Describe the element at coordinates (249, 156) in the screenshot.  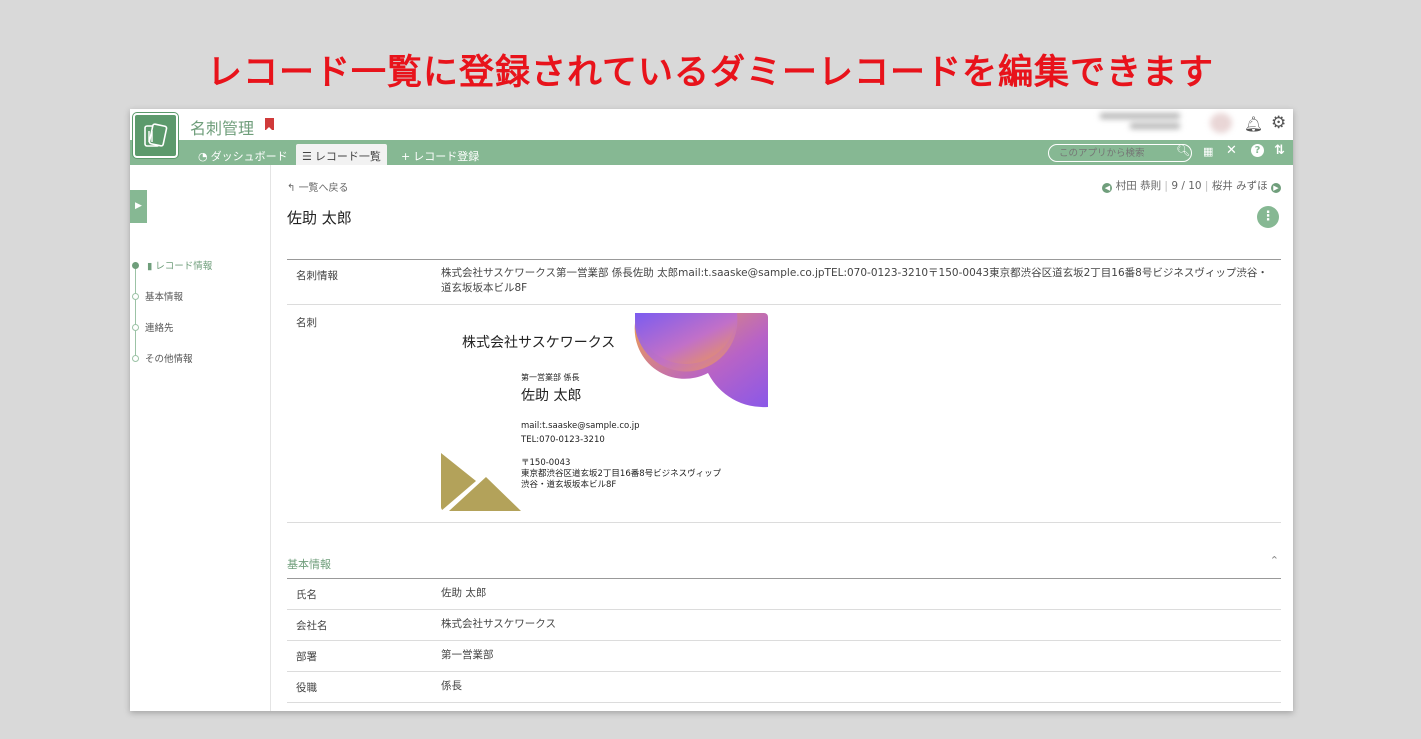
I see `tab-label: ダッシュボード` at that location.